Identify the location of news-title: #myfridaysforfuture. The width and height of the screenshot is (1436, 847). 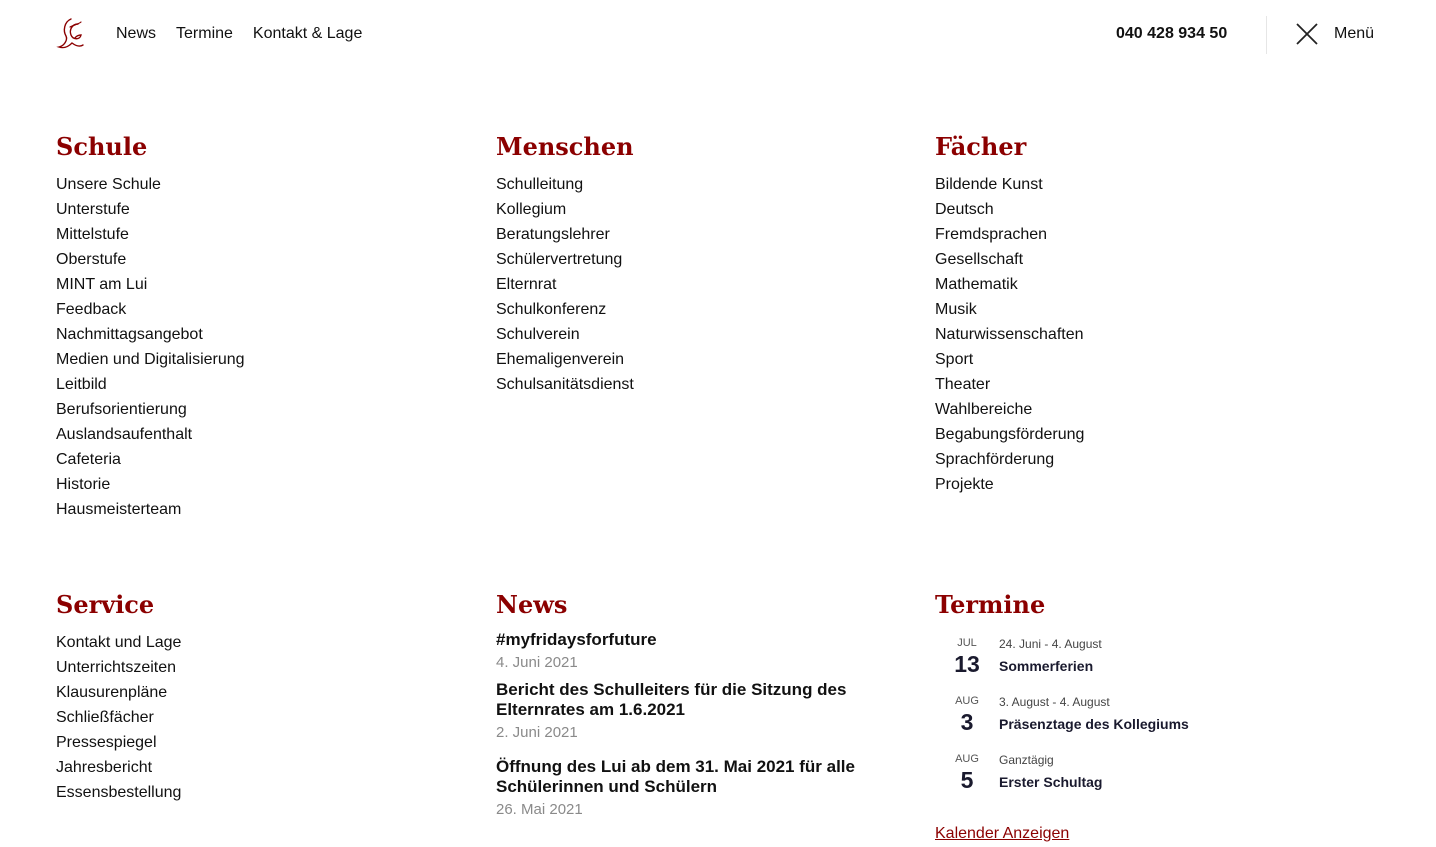
(686, 640).